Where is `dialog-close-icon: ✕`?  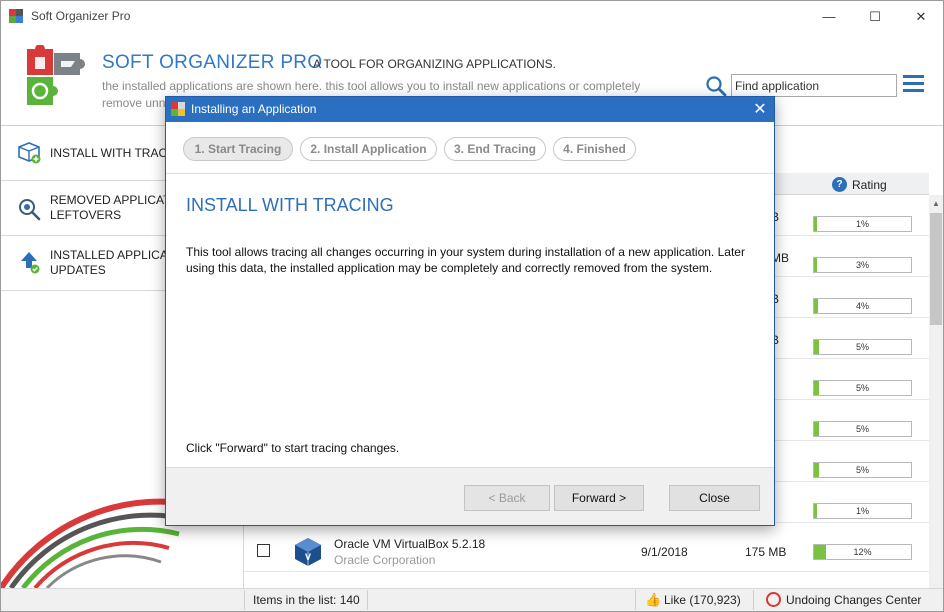
dialog-close-icon: ✕ is located at coordinates (760, 109).